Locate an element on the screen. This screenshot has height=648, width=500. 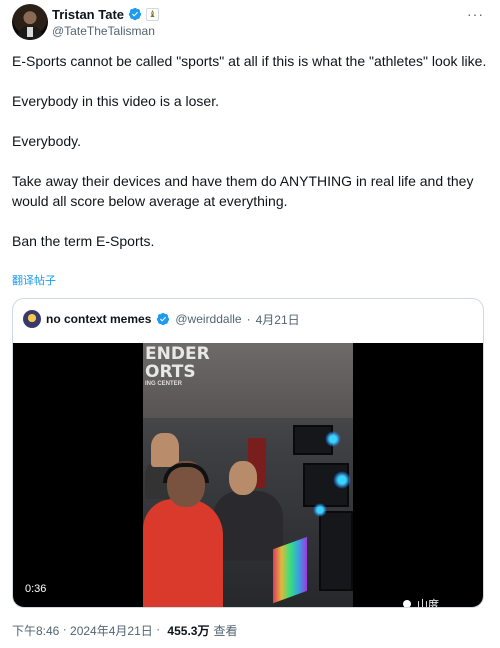
quoted-tweet-date: 4月21日 is located at coordinates (278, 319).